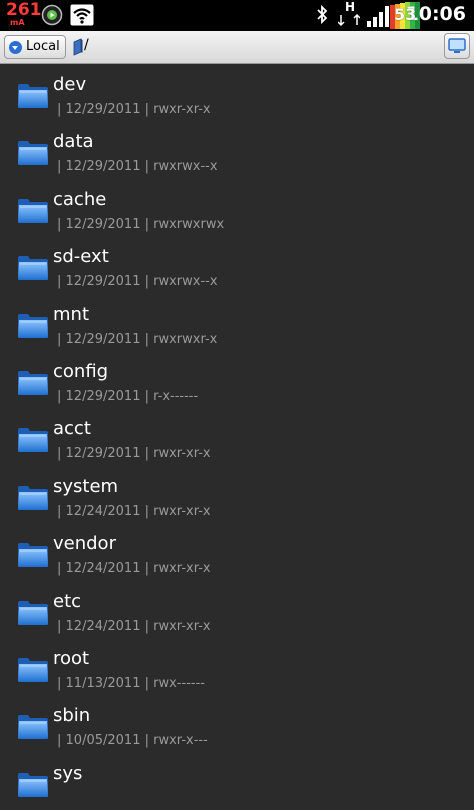 This screenshot has height=810, width=474. I want to click on location-dropdown: Local, so click(35, 47).